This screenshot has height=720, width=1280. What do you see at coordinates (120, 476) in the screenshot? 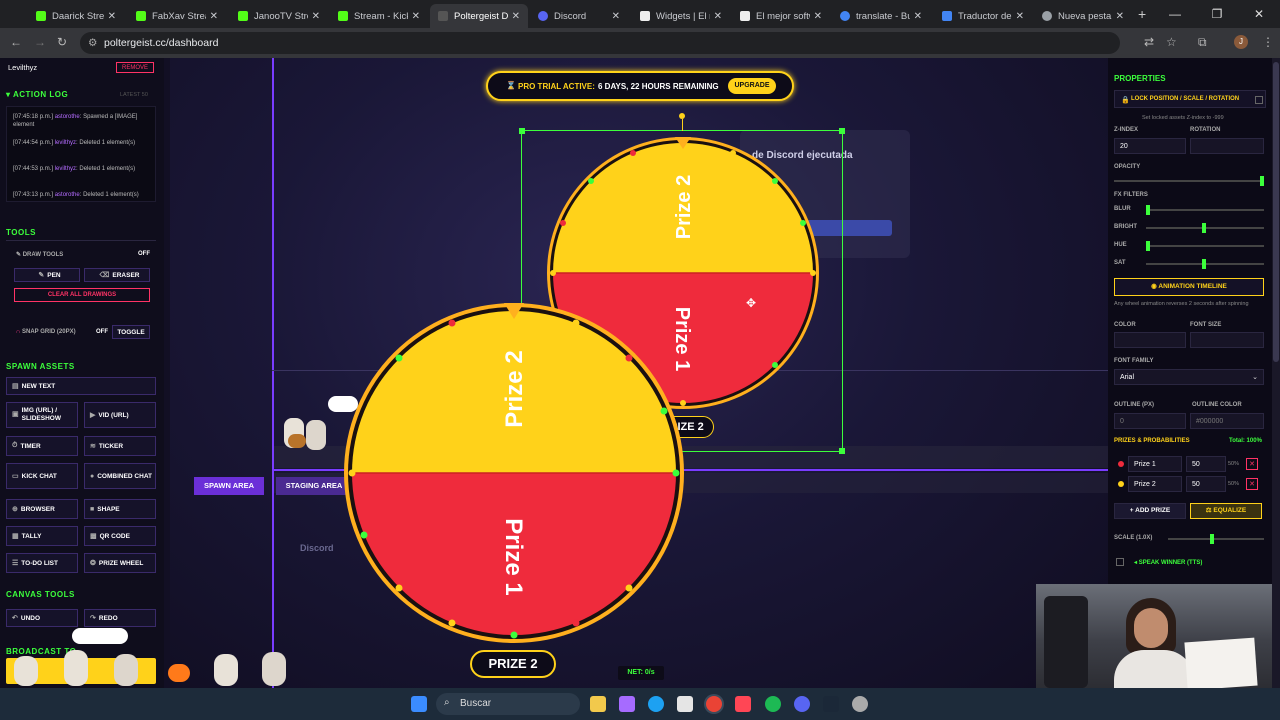
I see `combined-chat-button: ● COMBINED CHAT` at bounding box center [120, 476].